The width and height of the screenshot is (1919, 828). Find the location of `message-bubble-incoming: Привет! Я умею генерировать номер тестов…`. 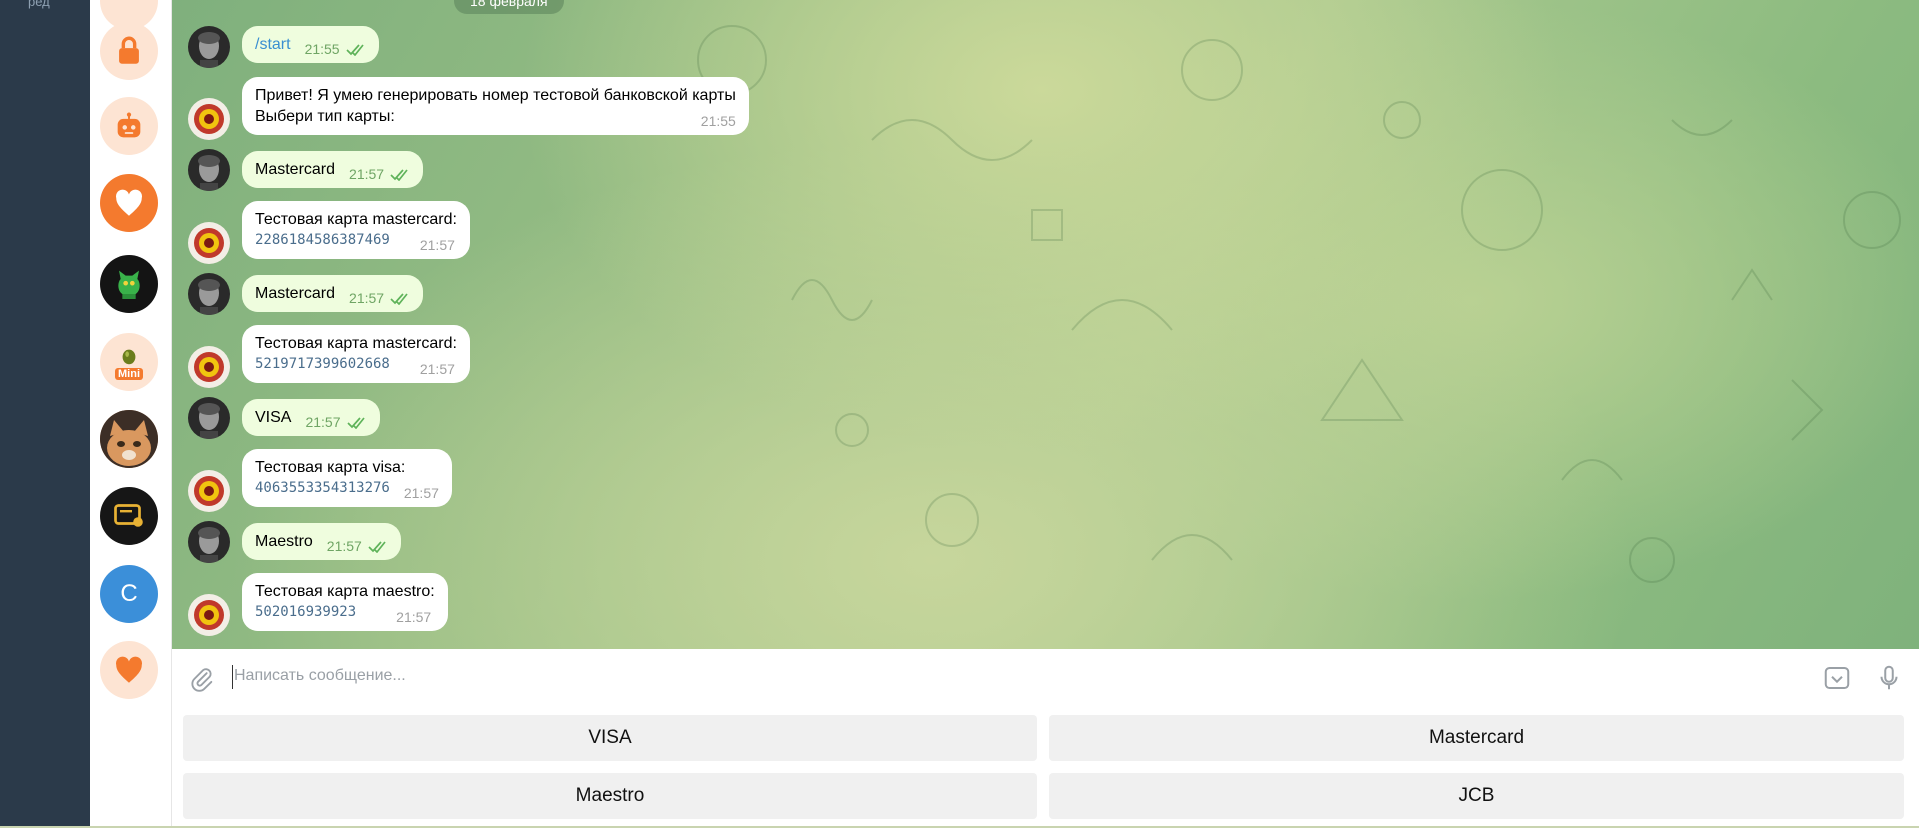

message-bubble-incoming: Привет! Я умею генерировать номер тестов… is located at coordinates (495, 106).